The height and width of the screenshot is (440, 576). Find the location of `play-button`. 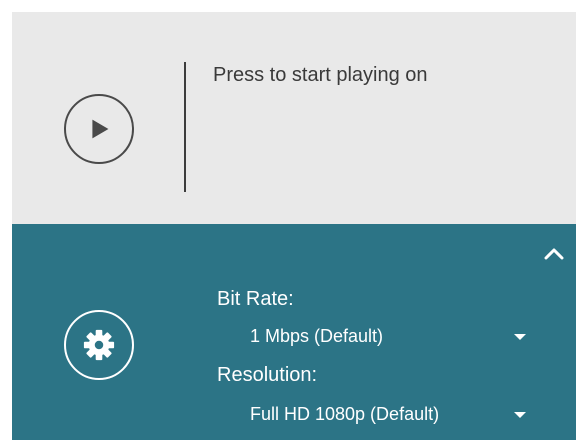

play-button is located at coordinates (99, 129).